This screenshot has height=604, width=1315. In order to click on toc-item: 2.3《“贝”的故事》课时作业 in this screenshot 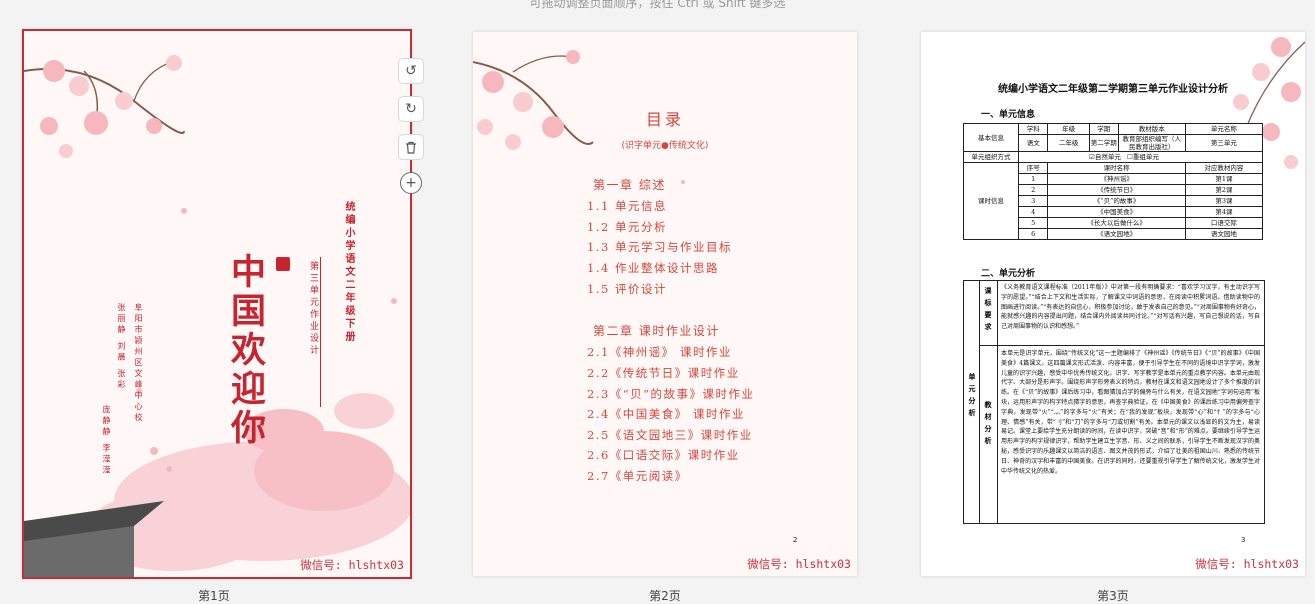, I will do `click(671, 394)`.